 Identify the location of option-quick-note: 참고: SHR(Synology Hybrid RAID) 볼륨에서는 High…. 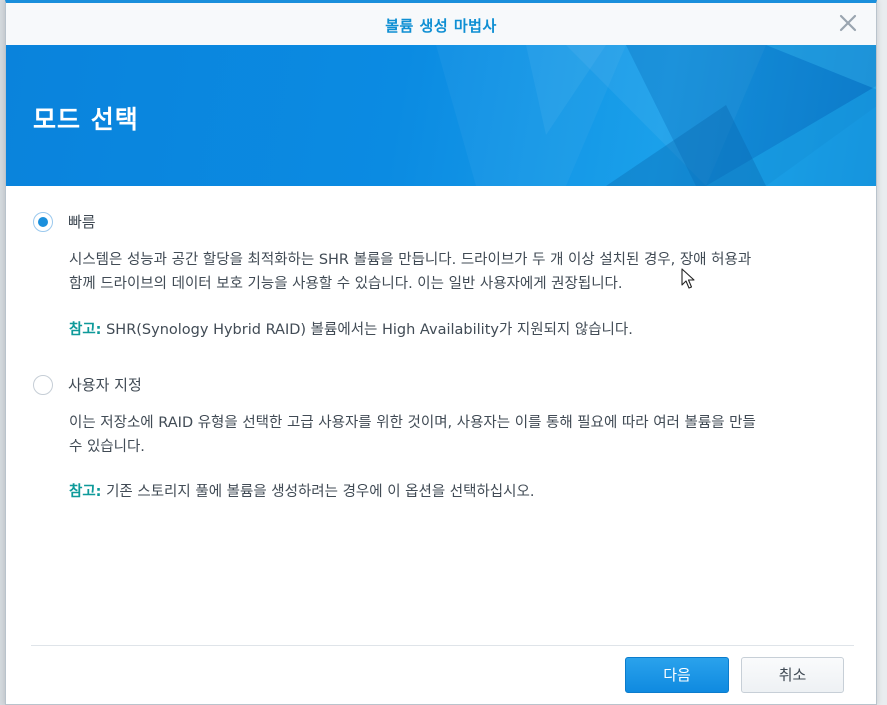
(464, 328).